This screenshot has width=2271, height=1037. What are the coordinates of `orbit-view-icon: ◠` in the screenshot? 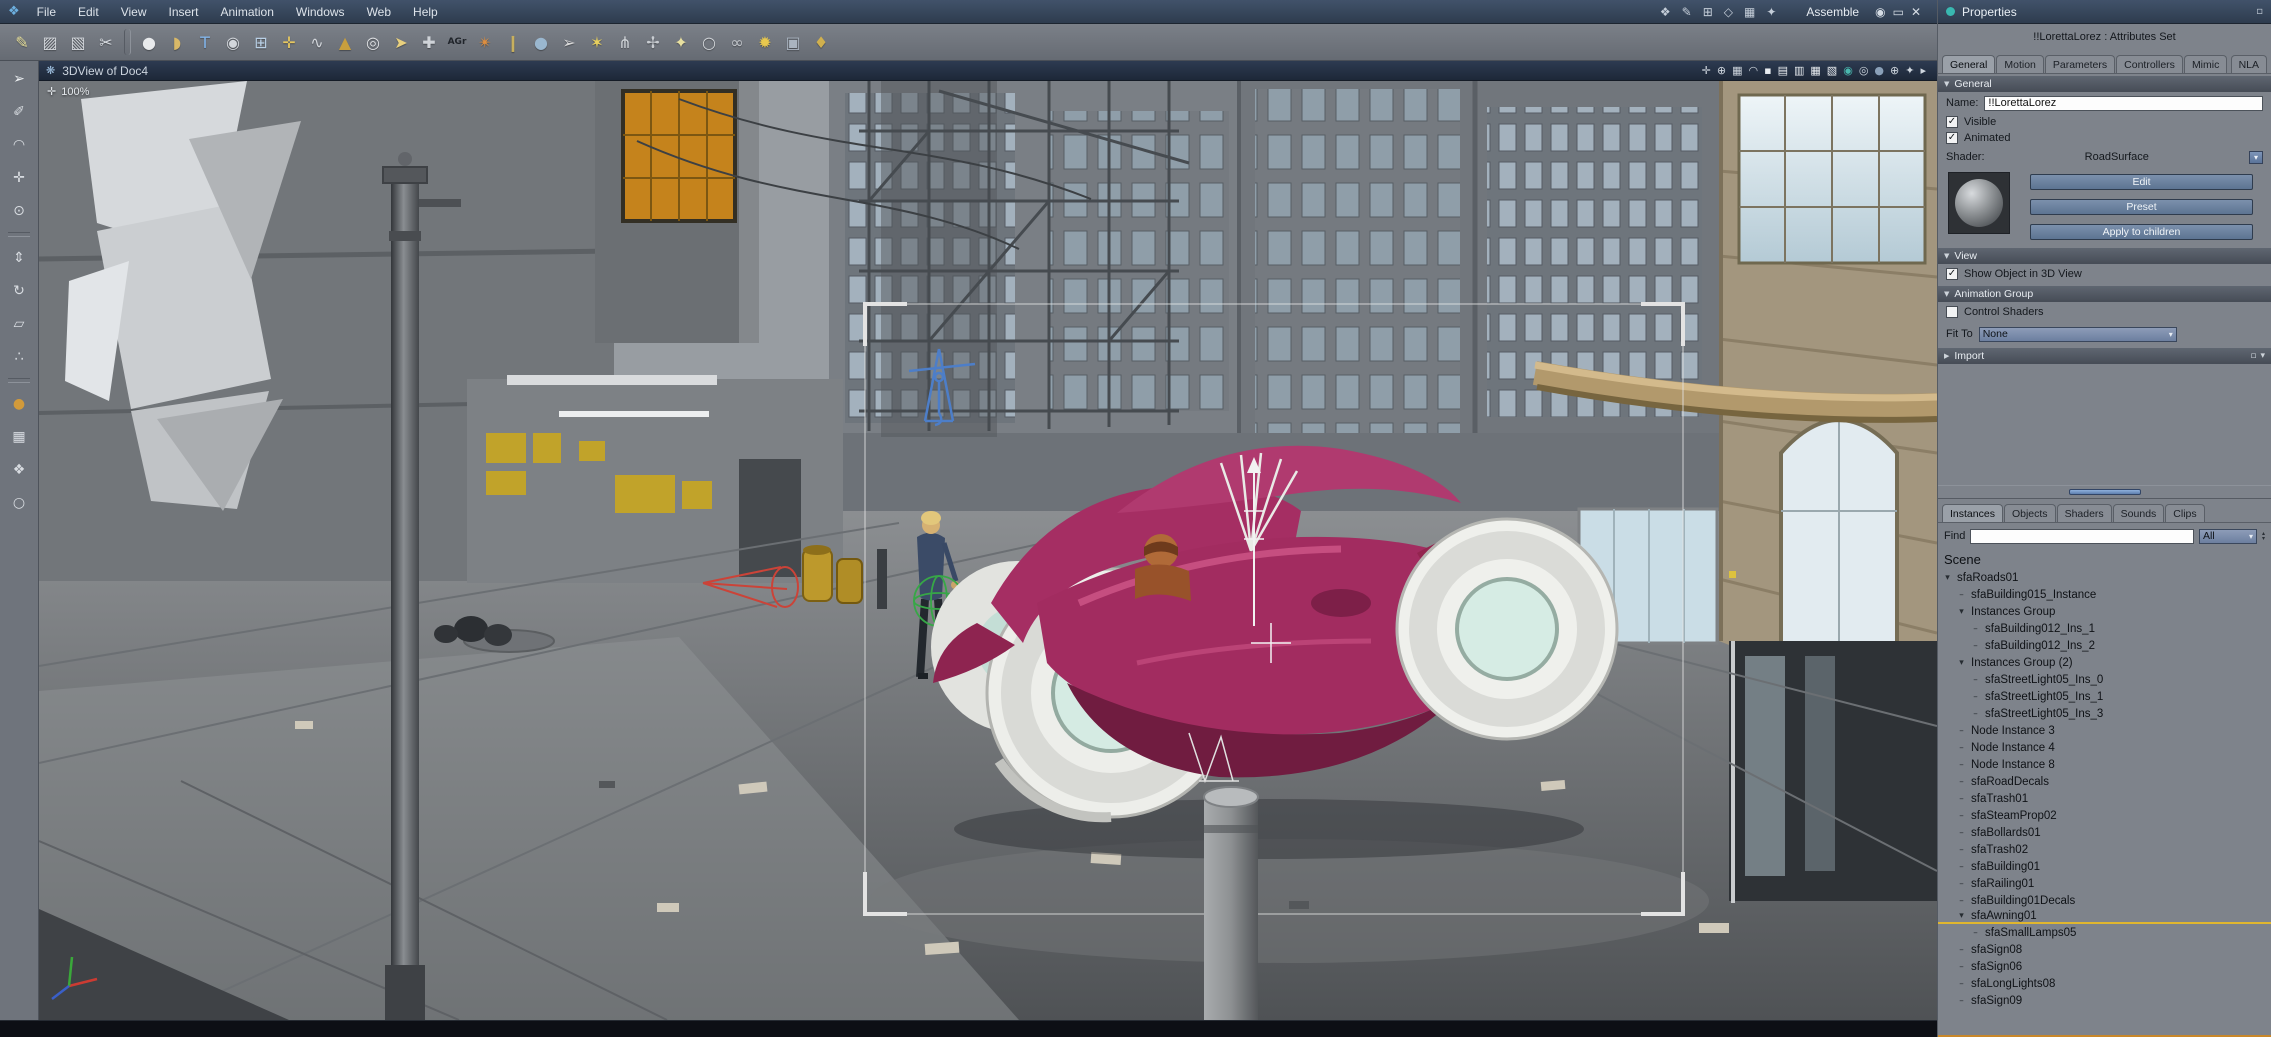 It's located at (19, 145).